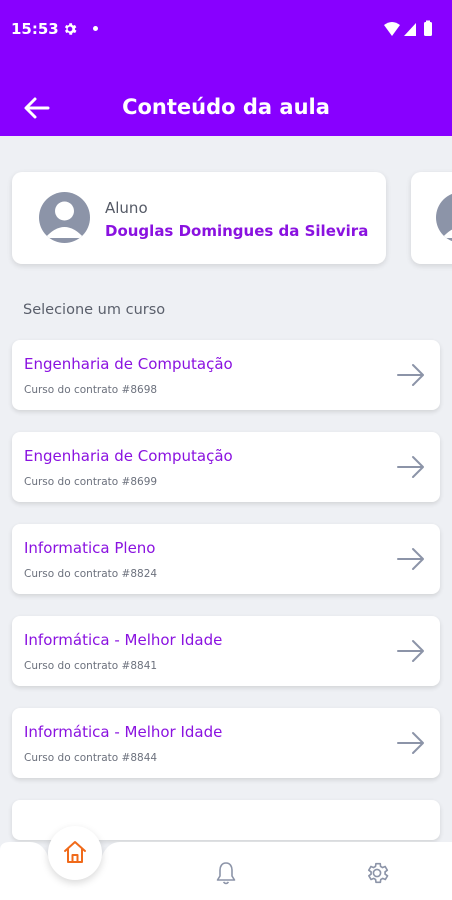  What do you see at coordinates (35, 29) in the screenshot?
I see `status-time: 15:53` at bounding box center [35, 29].